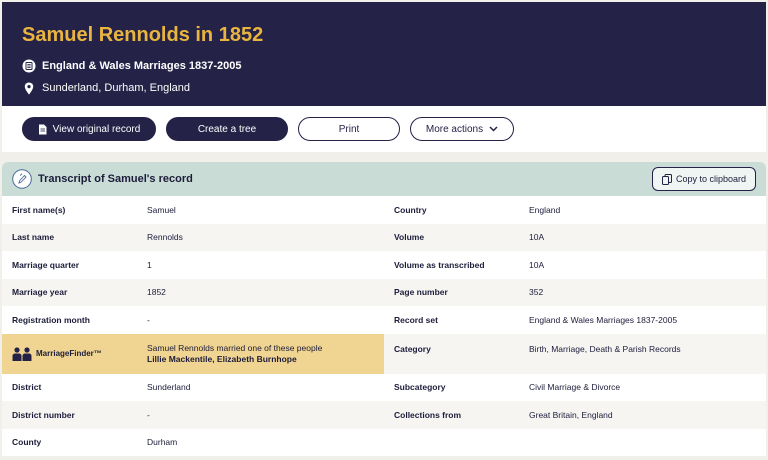 Image resolution: width=768 pixels, height=460 pixels. I want to click on view-original-record-button: View original record, so click(89, 129).